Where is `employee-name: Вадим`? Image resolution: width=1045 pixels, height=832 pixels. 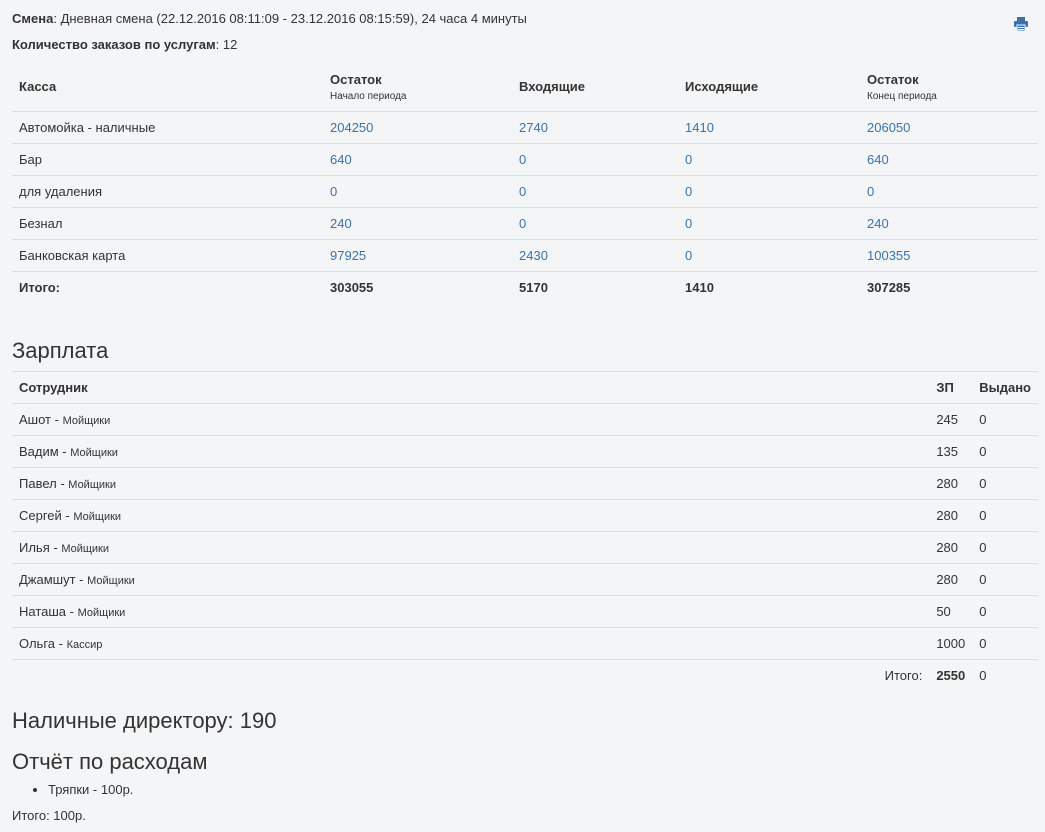
employee-name: Вадим is located at coordinates (39, 451).